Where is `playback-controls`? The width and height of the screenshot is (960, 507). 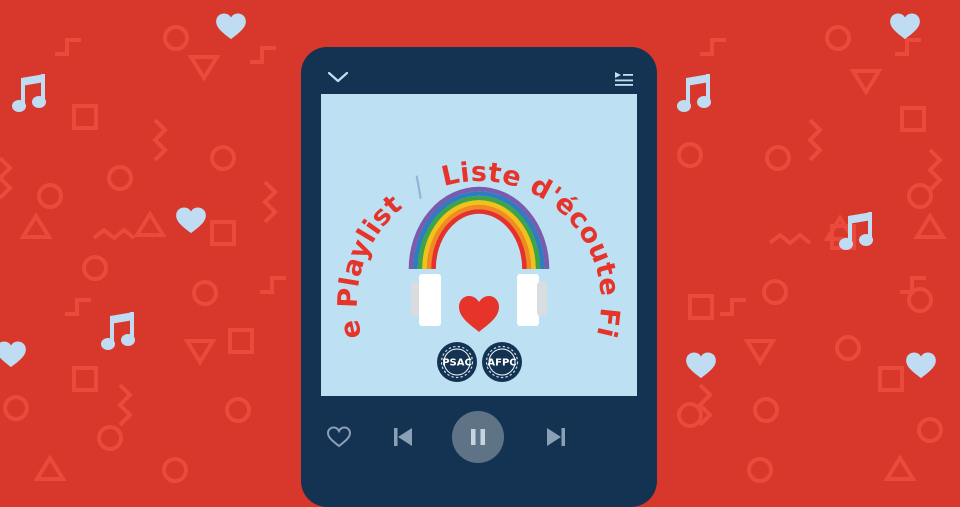 playback-controls is located at coordinates (479, 437).